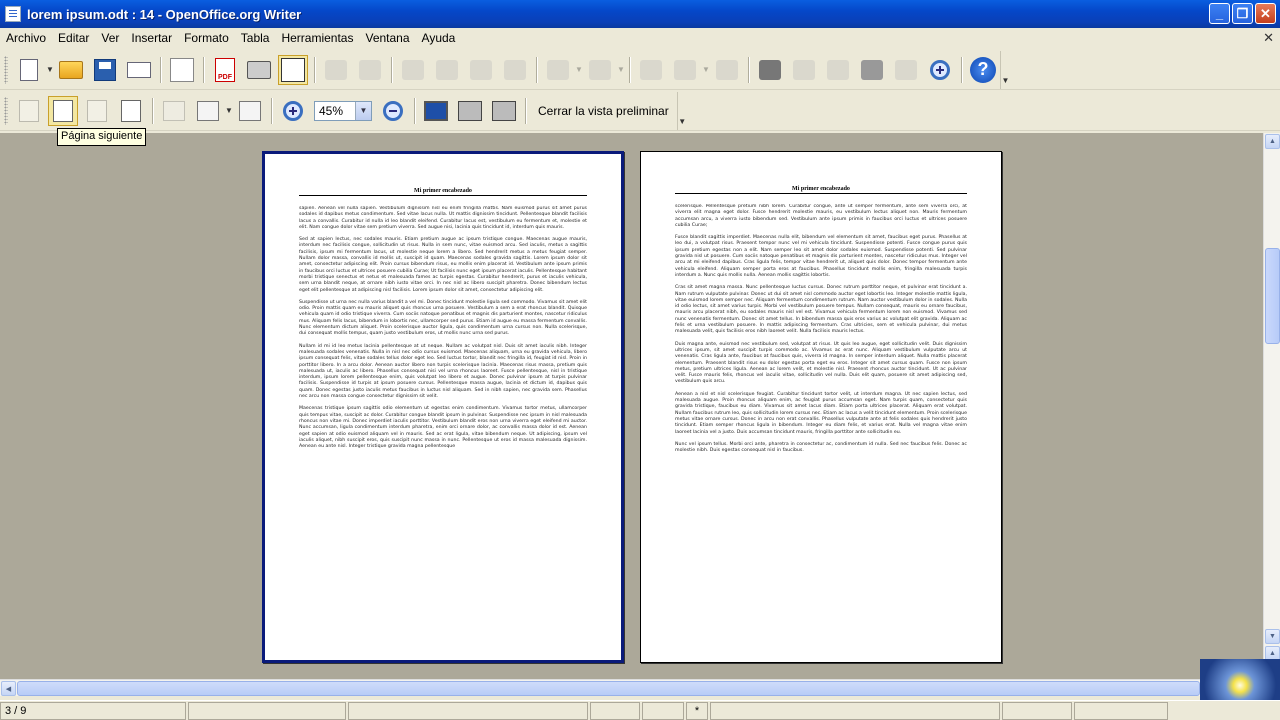 This screenshot has width=1280, height=720. Describe the element at coordinates (370, 70) in the screenshot. I see `autospellcheck-button` at that location.